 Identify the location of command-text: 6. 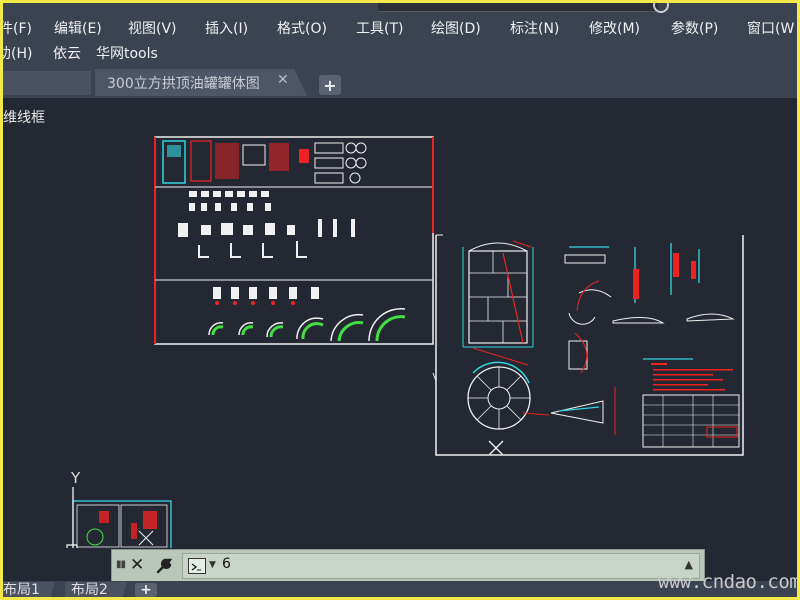
(226, 564).